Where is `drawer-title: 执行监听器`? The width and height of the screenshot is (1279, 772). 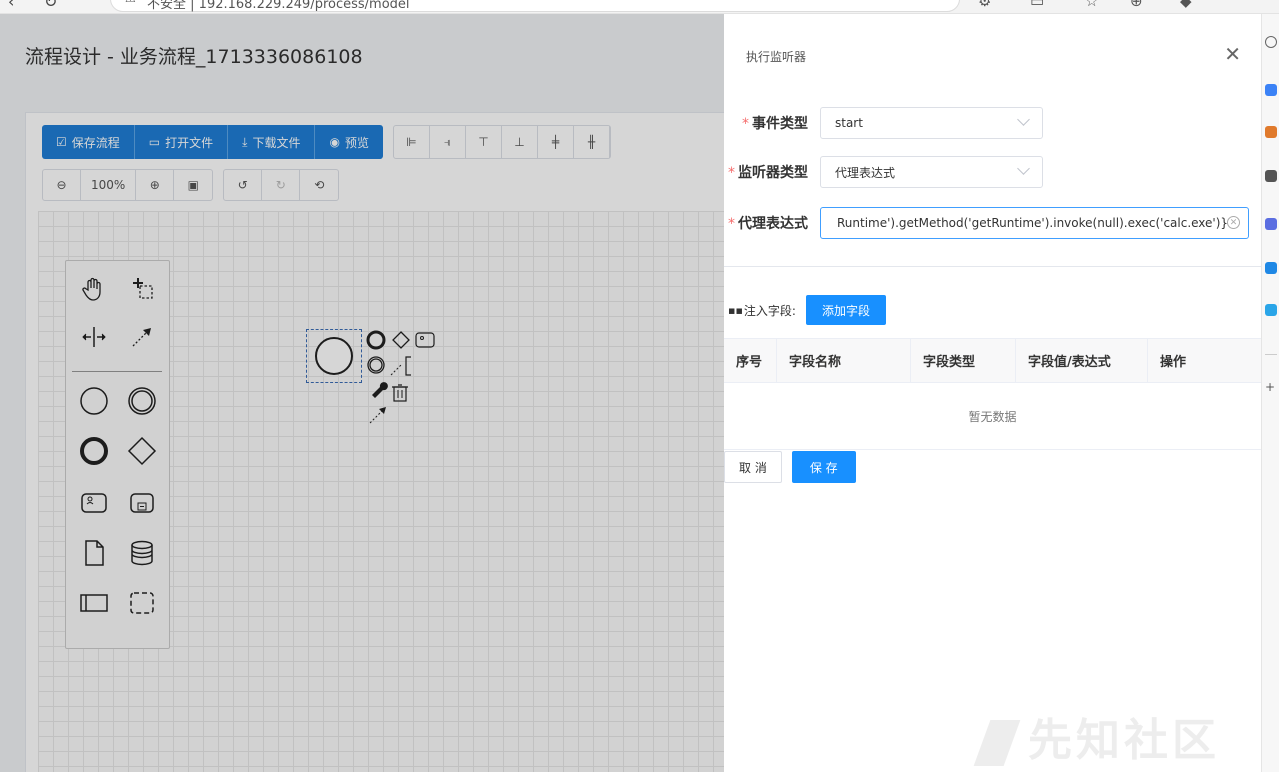
drawer-title: 执行监听器 is located at coordinates (776, 57).